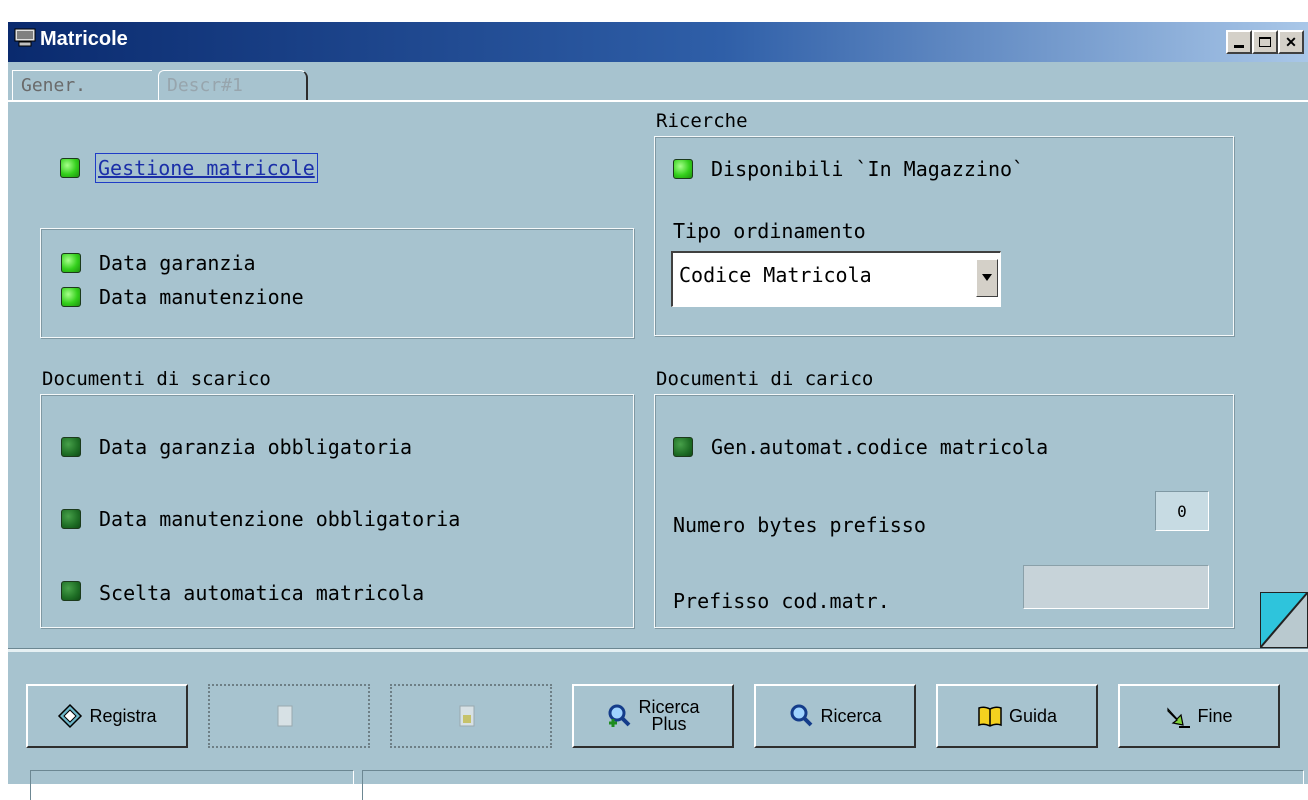 The width and height of the screenshot is (1308, 800). I want to click on tab-gener-label: Gener., so click(54, 85).